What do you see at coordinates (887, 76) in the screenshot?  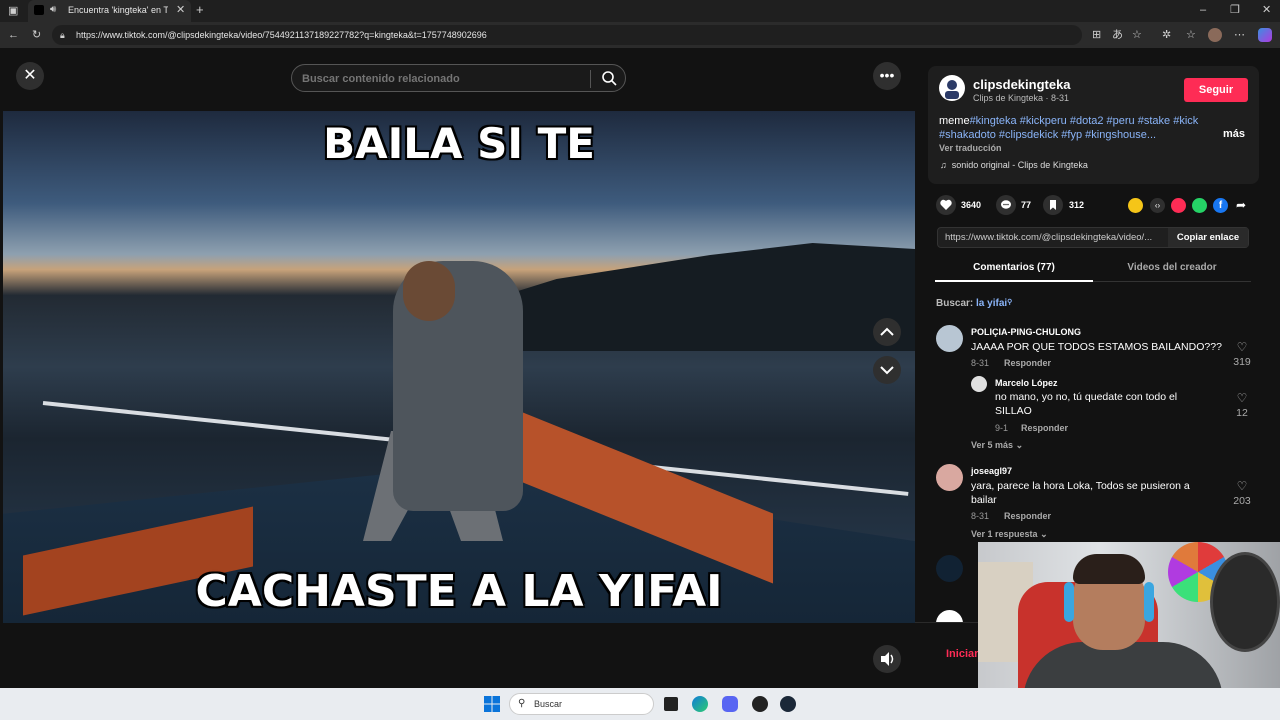 I see `more-options-button: •••` at bounding box center [887, 76].